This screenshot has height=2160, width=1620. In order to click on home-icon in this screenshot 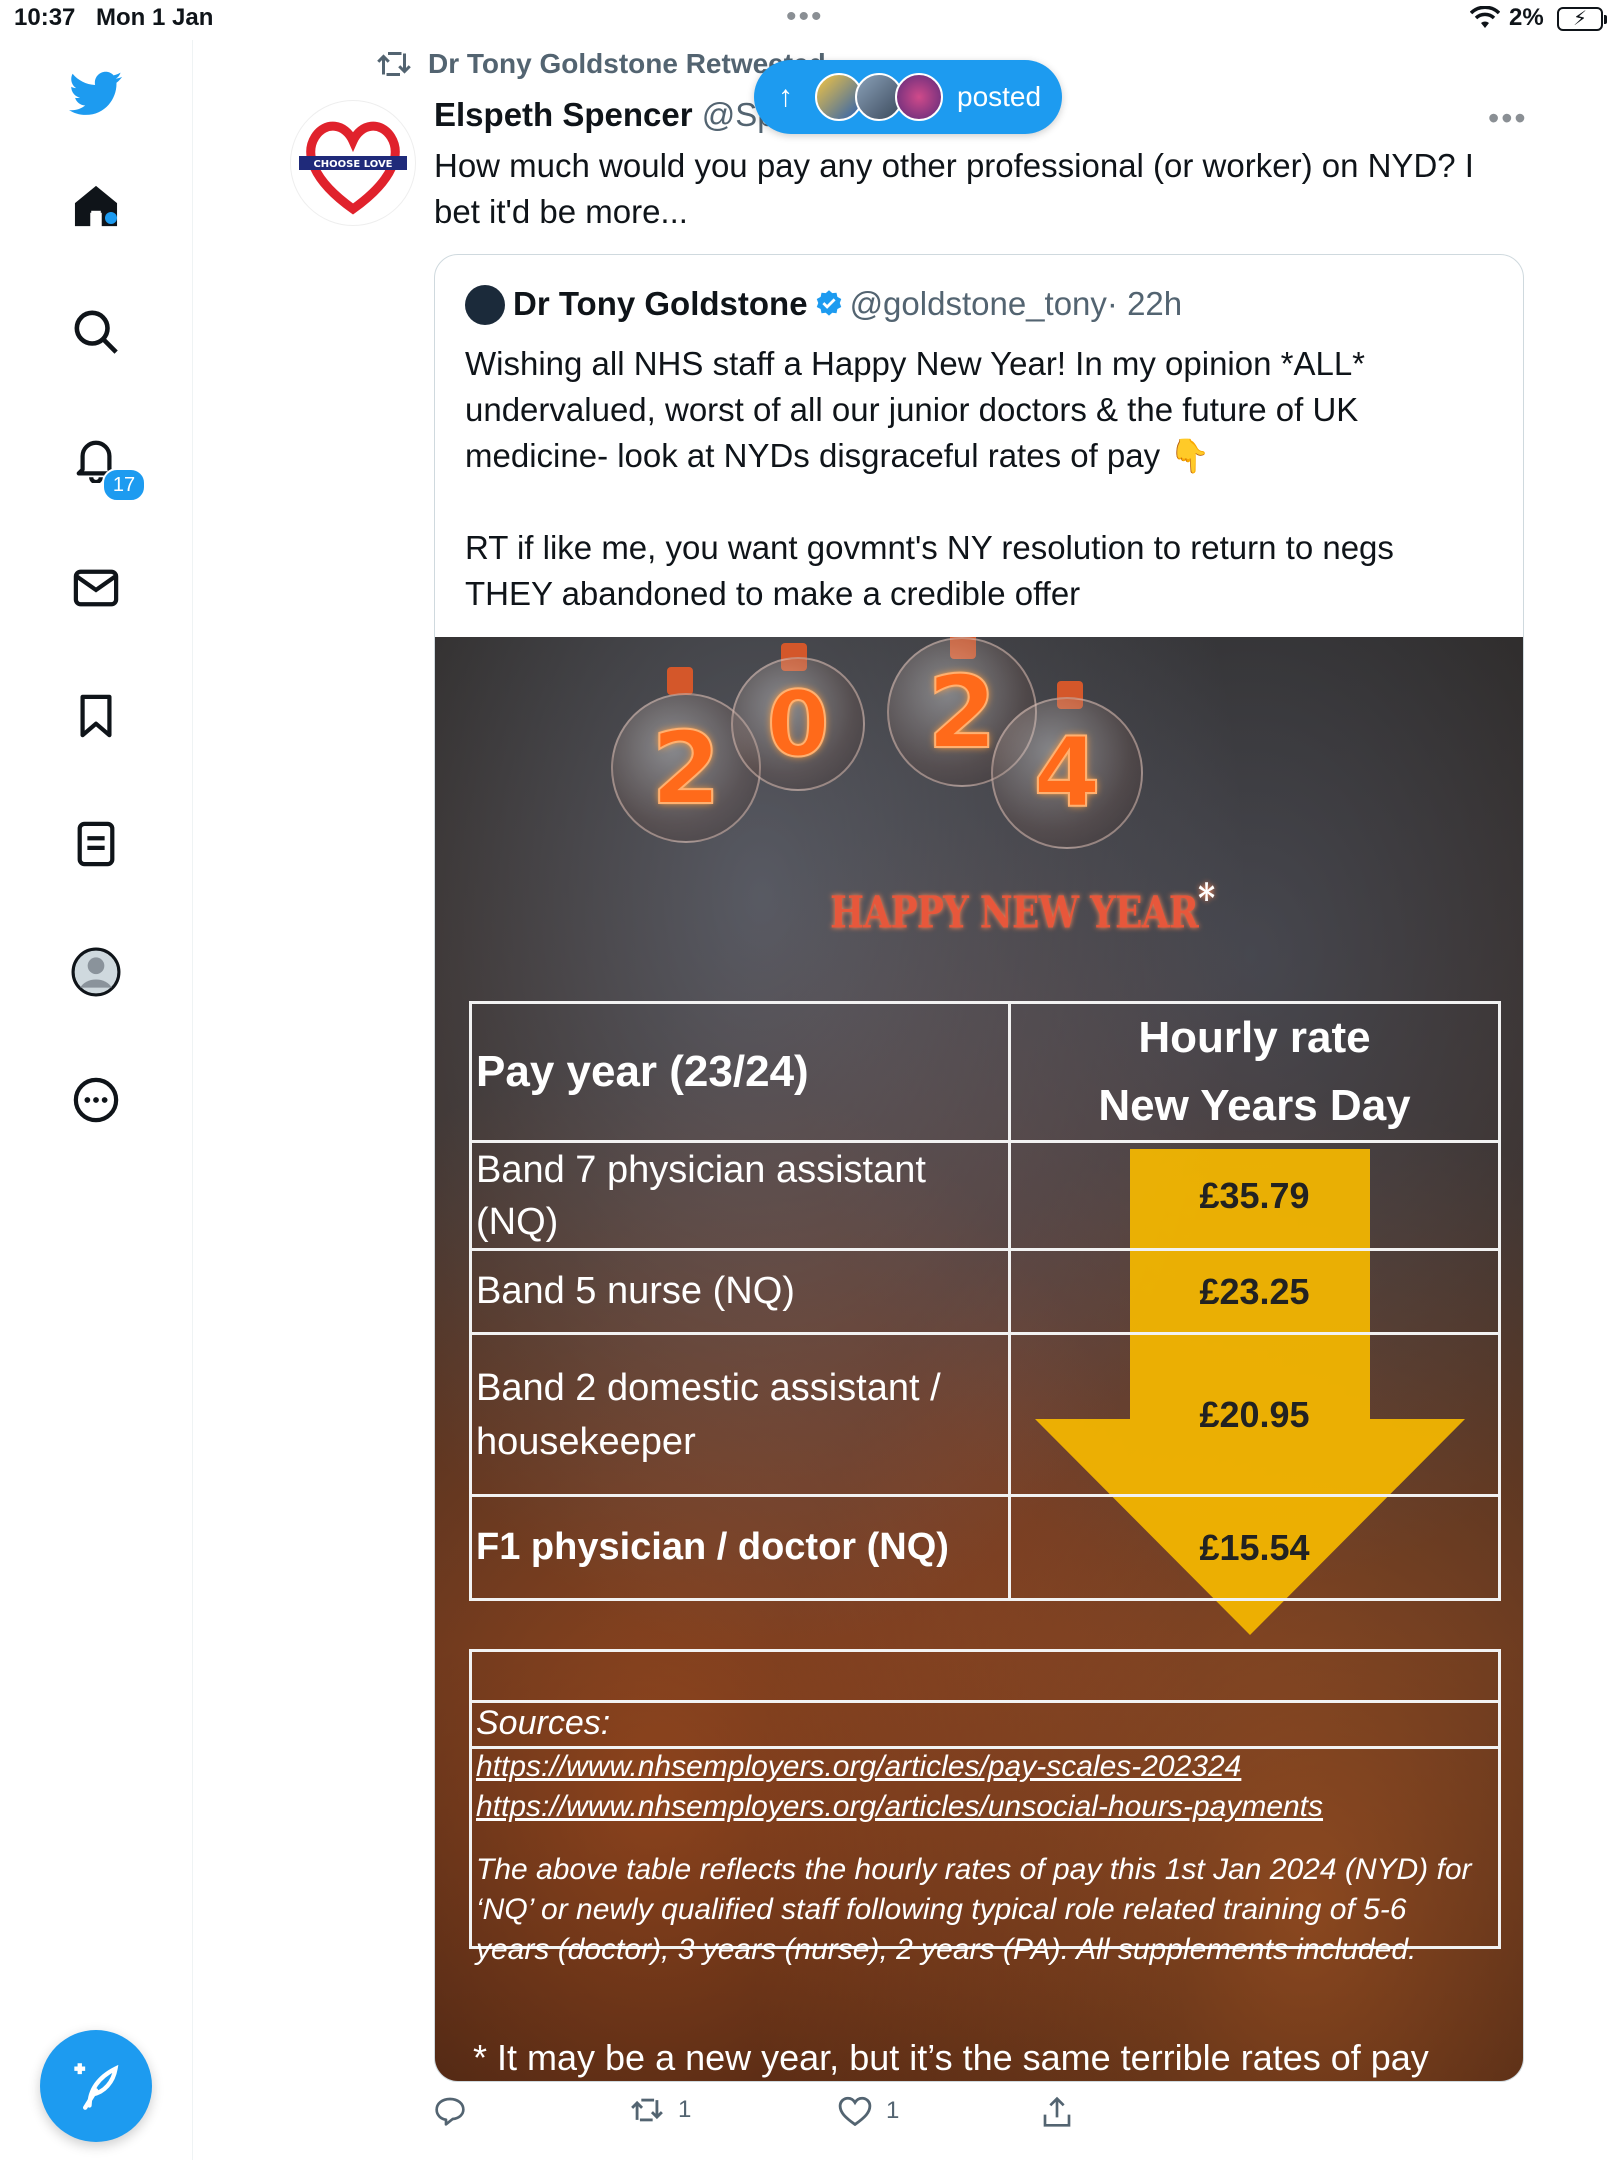, I will do `click(96, 206)`.